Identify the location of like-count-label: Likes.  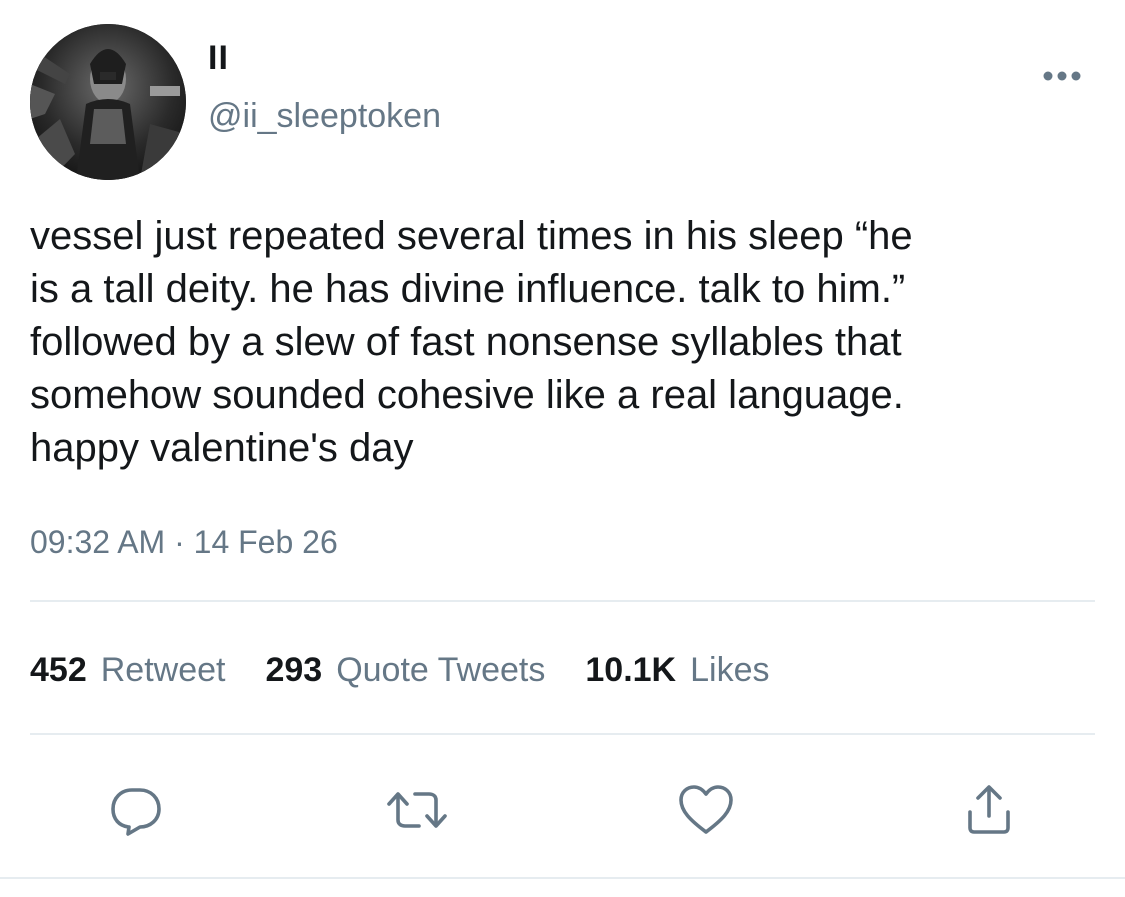
(730, 670).